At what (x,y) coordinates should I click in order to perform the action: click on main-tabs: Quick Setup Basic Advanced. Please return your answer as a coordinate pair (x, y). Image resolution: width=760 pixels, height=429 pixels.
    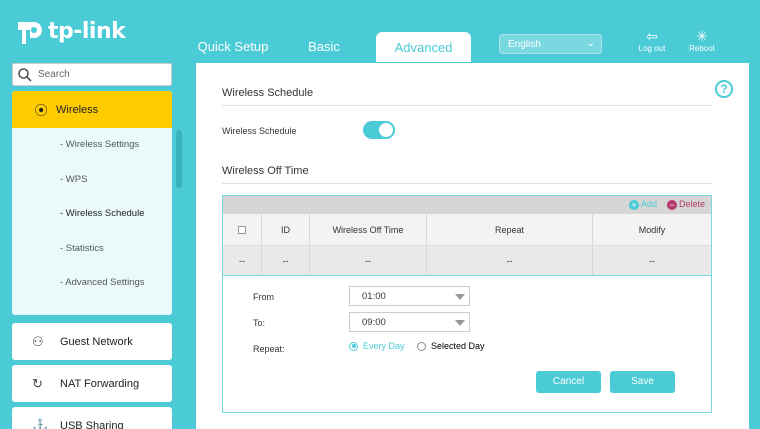
    Looking at the image, I should click on (324, 47).